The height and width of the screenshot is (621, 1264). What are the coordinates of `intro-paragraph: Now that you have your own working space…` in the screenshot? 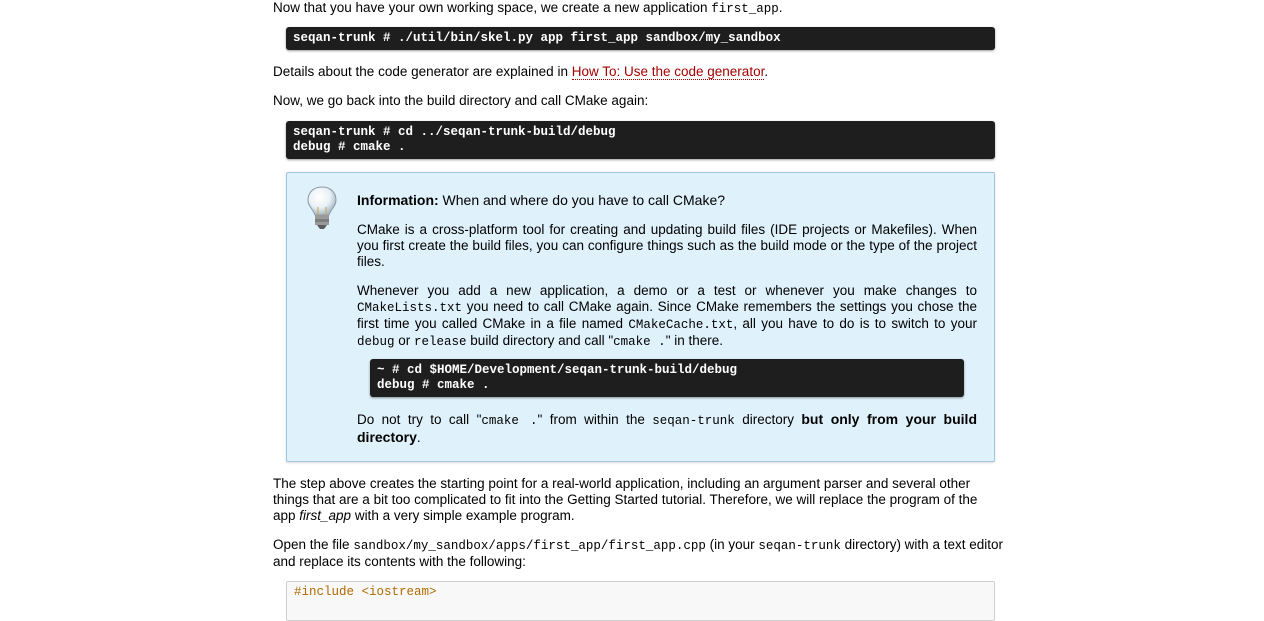 It's located at (528, 8).